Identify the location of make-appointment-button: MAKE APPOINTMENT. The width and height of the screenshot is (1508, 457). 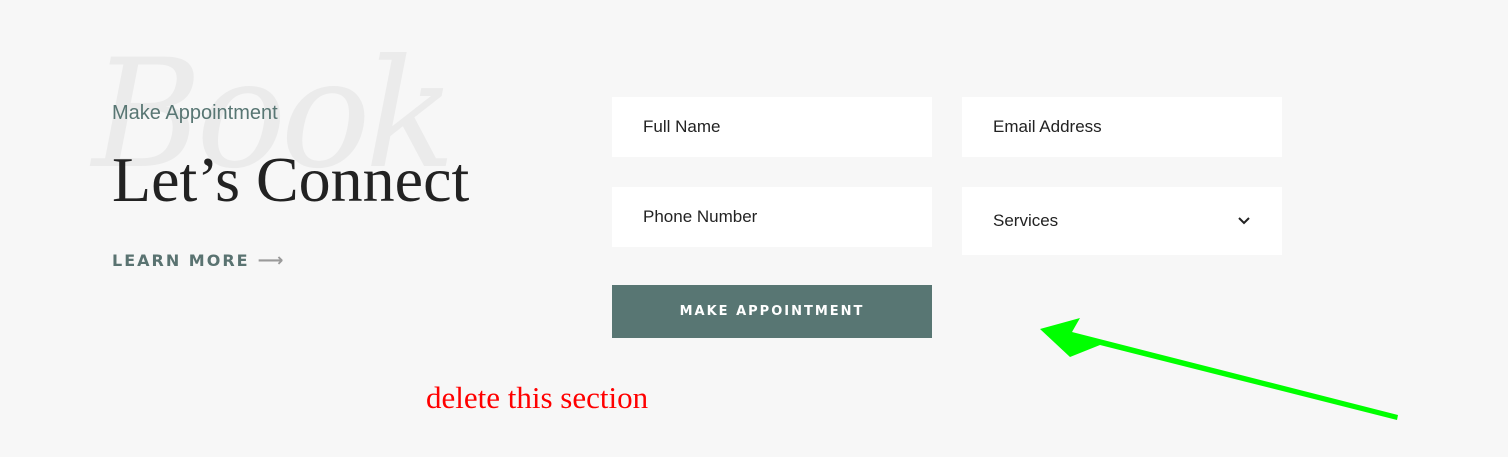
(772, 311).